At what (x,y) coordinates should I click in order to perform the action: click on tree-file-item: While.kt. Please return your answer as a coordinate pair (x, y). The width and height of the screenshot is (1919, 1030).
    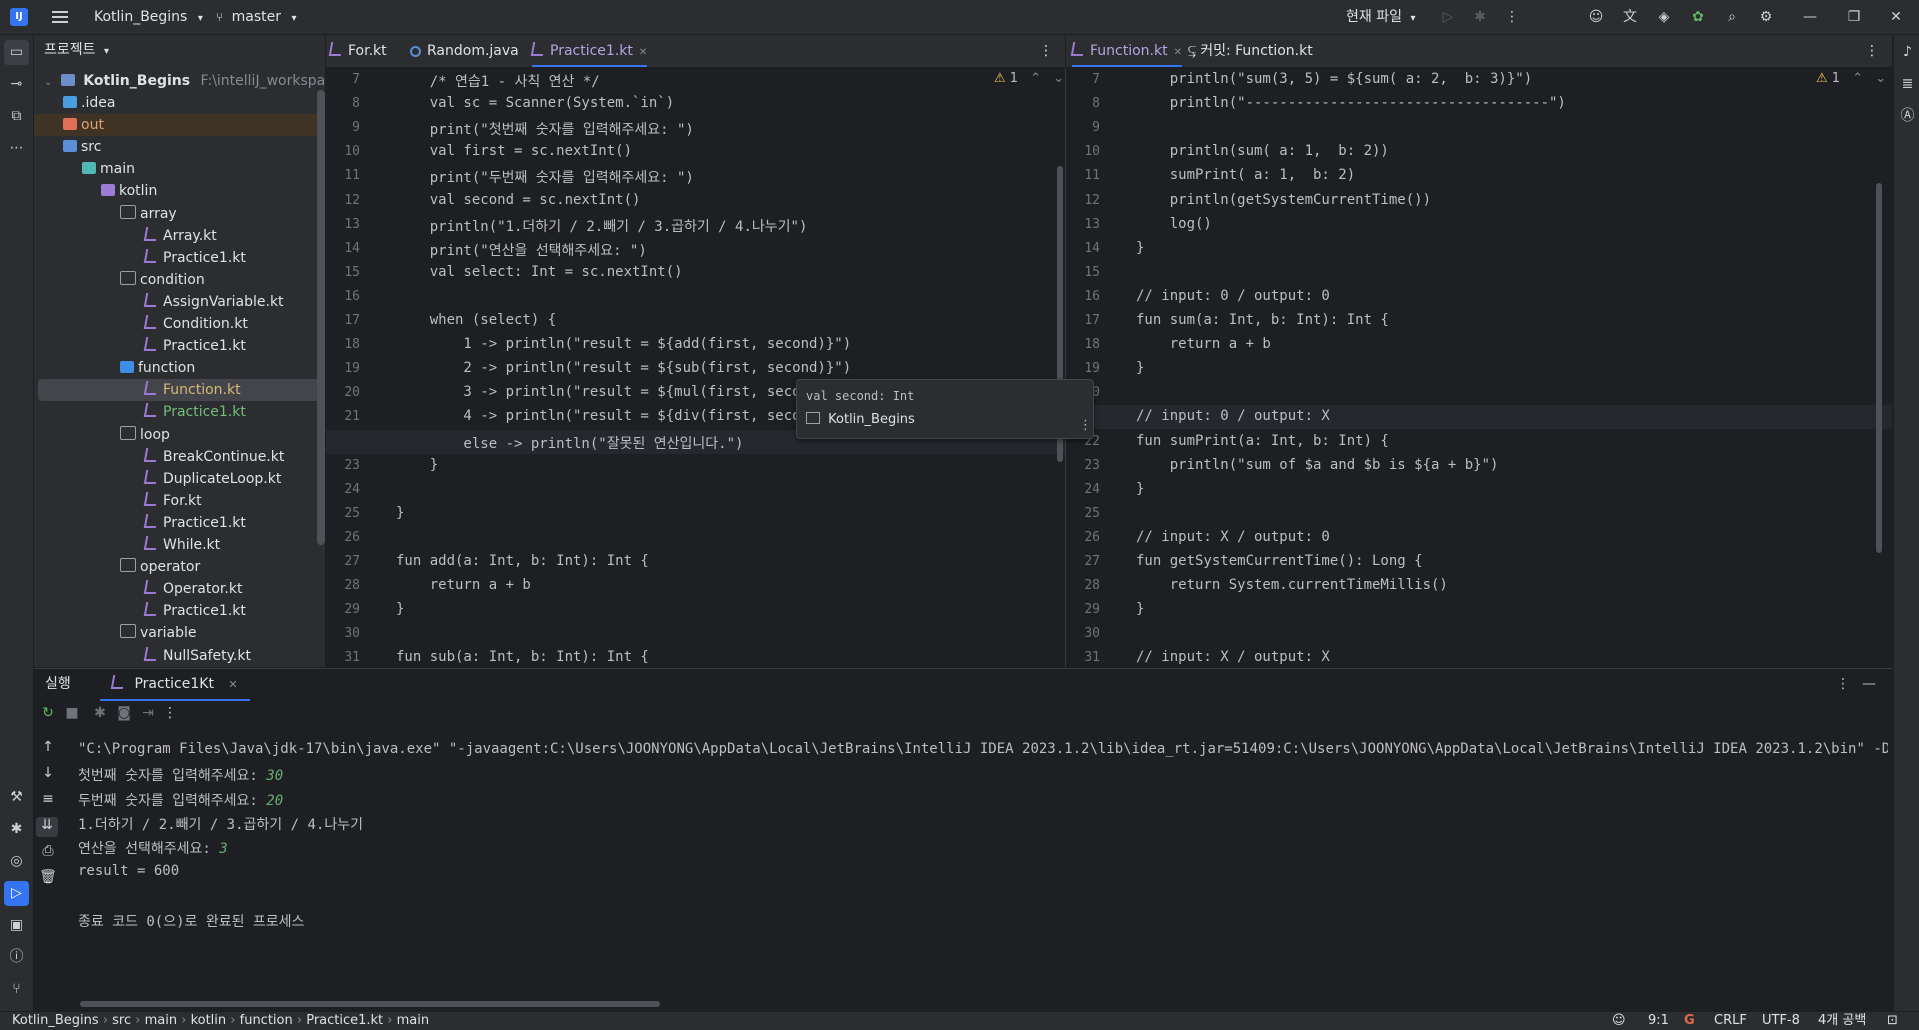
    Looking at the image, I should click on (179, 545).